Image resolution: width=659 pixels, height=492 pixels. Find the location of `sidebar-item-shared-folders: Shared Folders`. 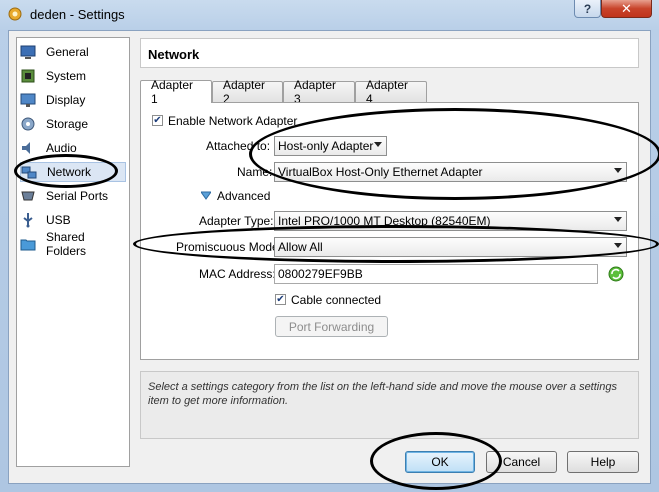

sidebar-item-shared-folders: Shared Folders is located at coordinates (73, 244).